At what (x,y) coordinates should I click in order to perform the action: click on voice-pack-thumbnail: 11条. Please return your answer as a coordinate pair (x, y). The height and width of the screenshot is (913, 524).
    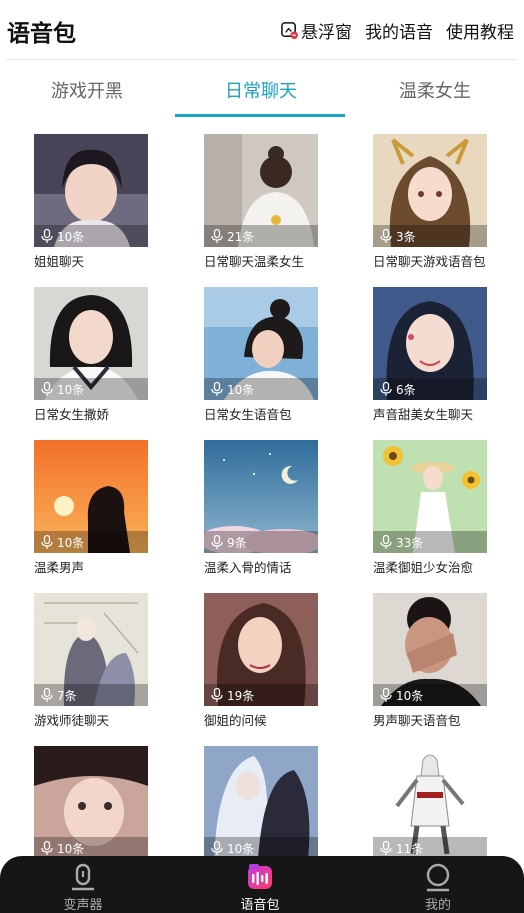
    Looking at the image, I should click on (430, 802).